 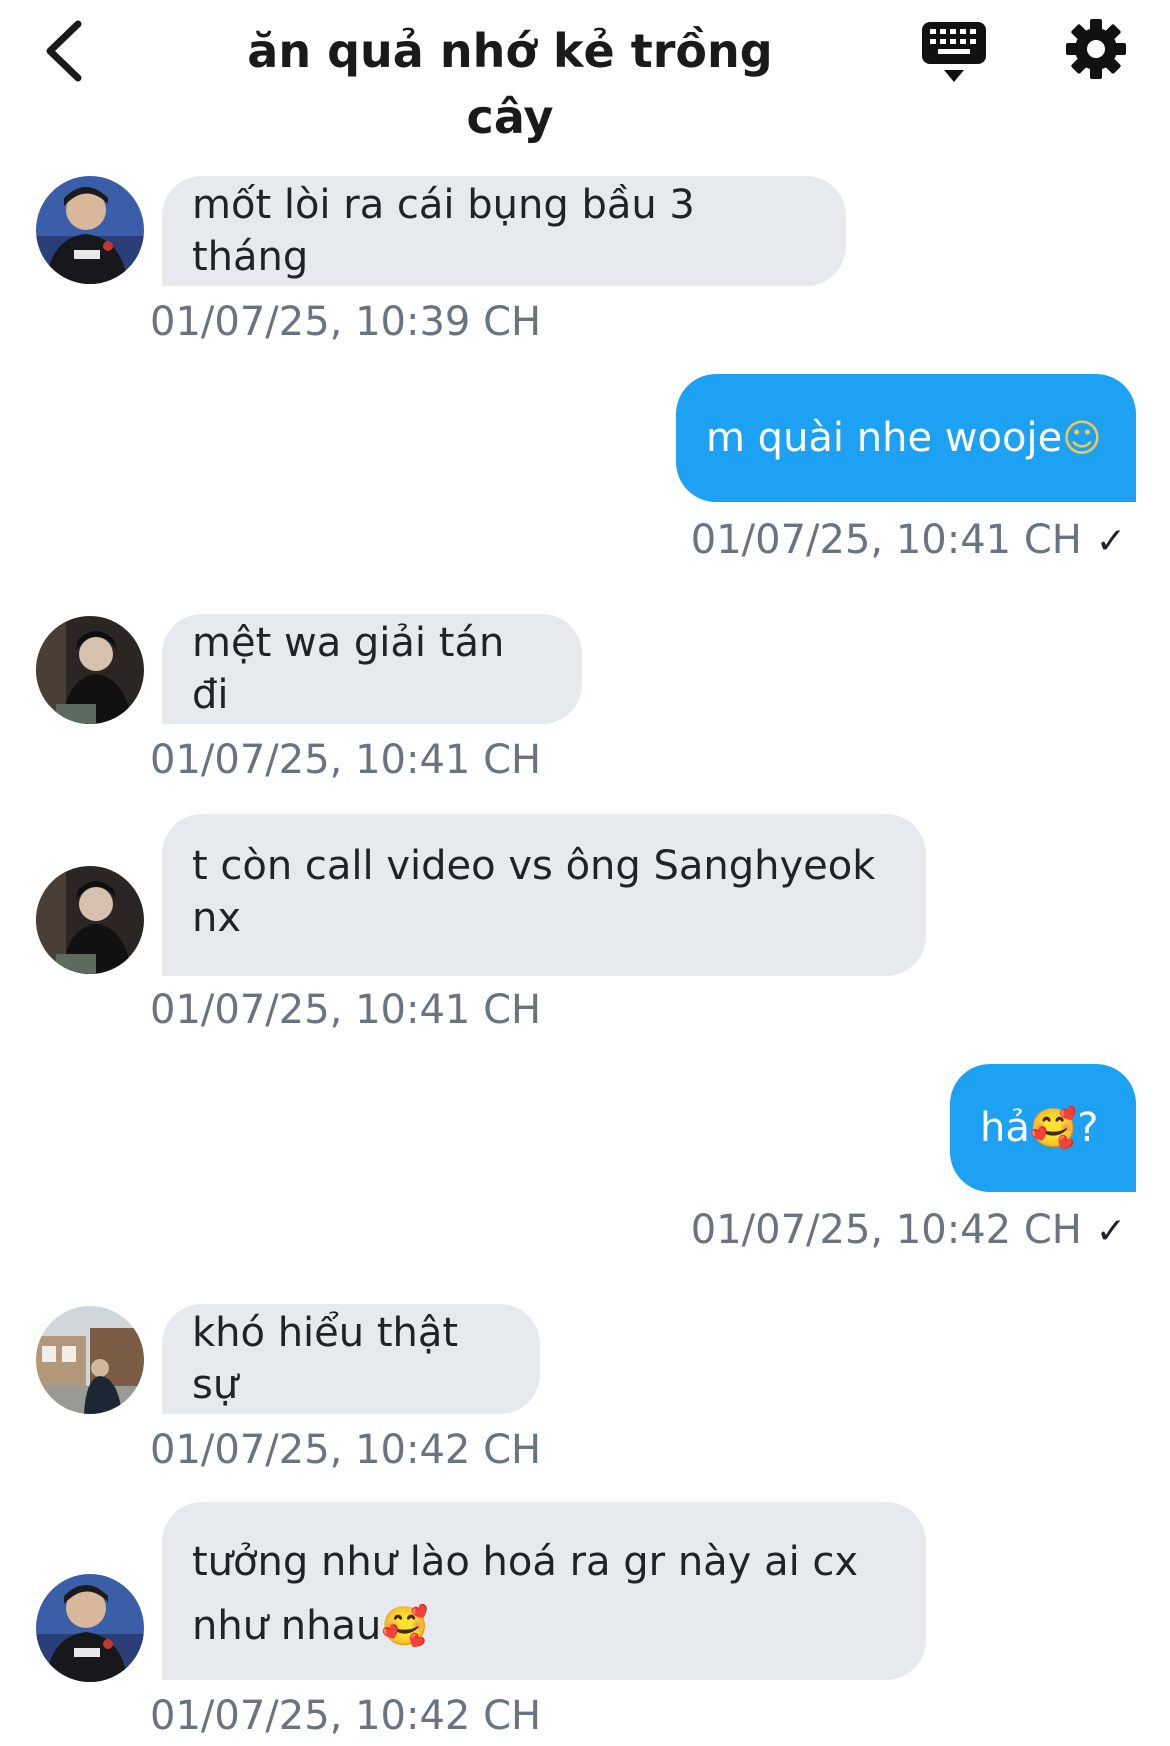 I want to click on message-bubble-incoming: mệt wa giải tán đi, so click(x=372, y=669).